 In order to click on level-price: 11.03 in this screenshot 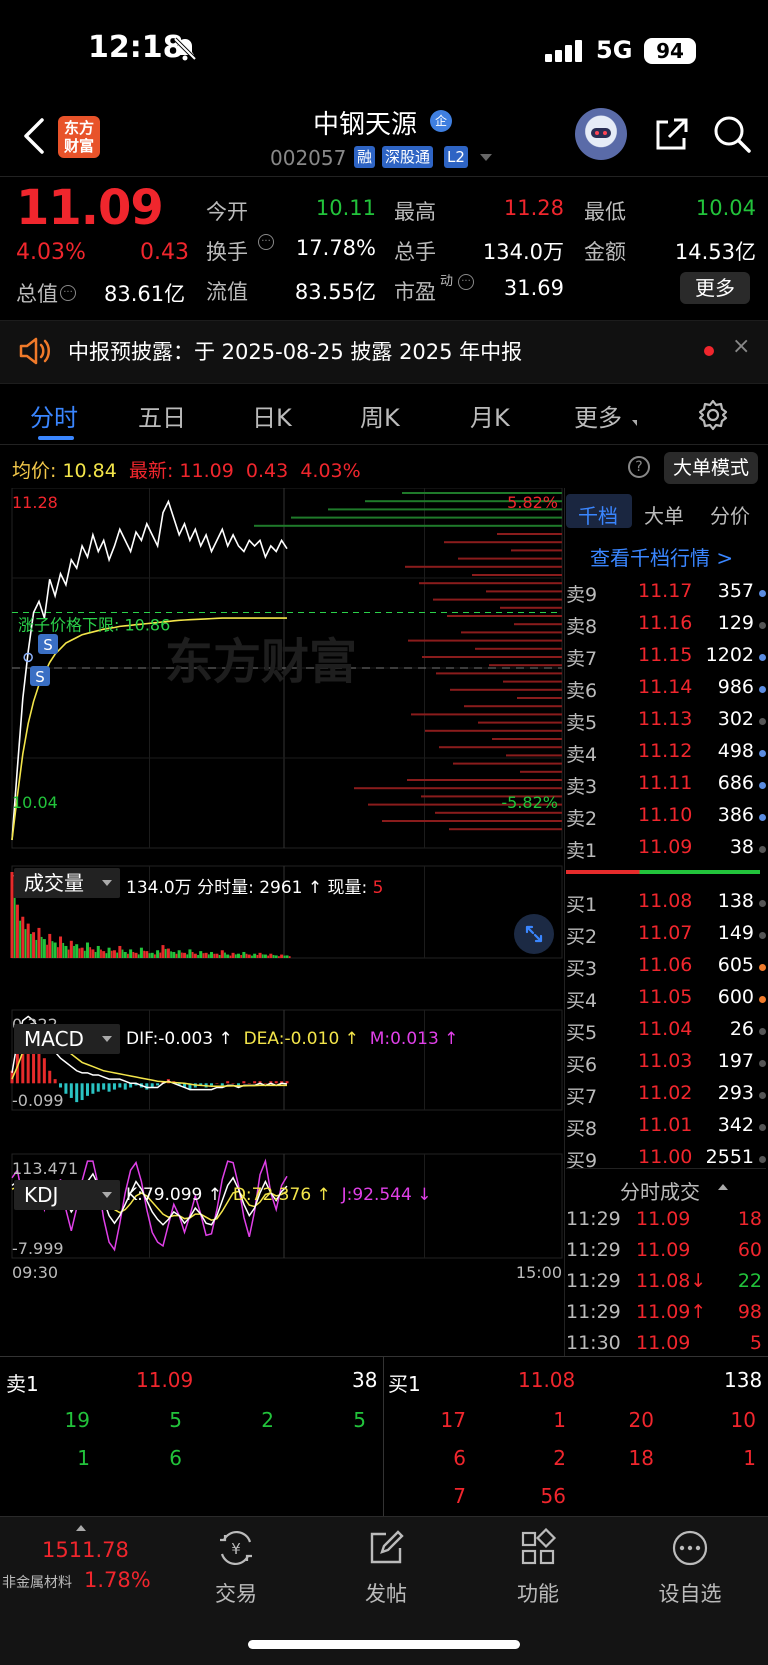, I will do `click(665, 1061)`.